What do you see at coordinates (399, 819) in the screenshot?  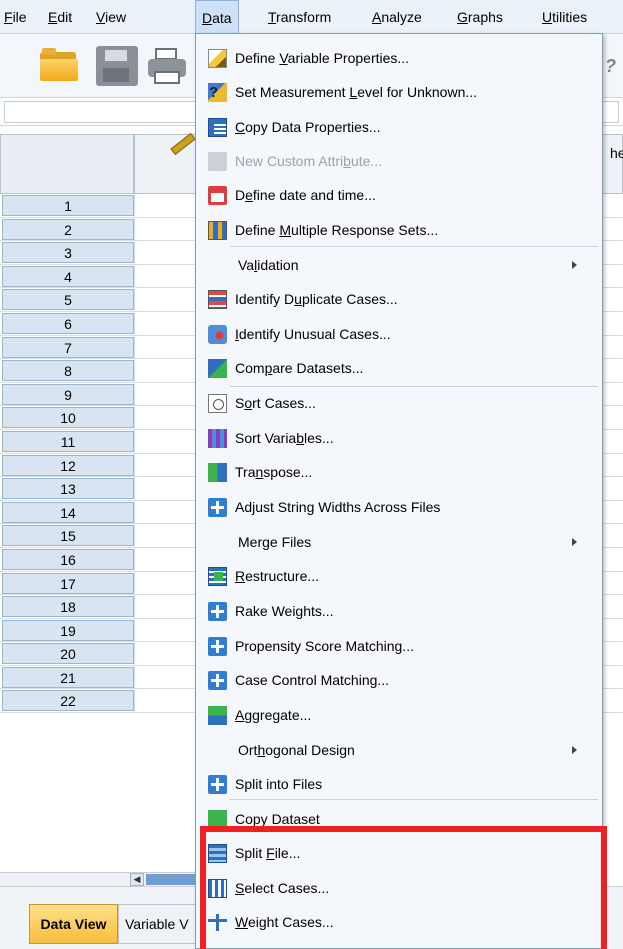 I see `menu-item-copy-dataset: Copy Dataset` at bounding box center [399, 819].